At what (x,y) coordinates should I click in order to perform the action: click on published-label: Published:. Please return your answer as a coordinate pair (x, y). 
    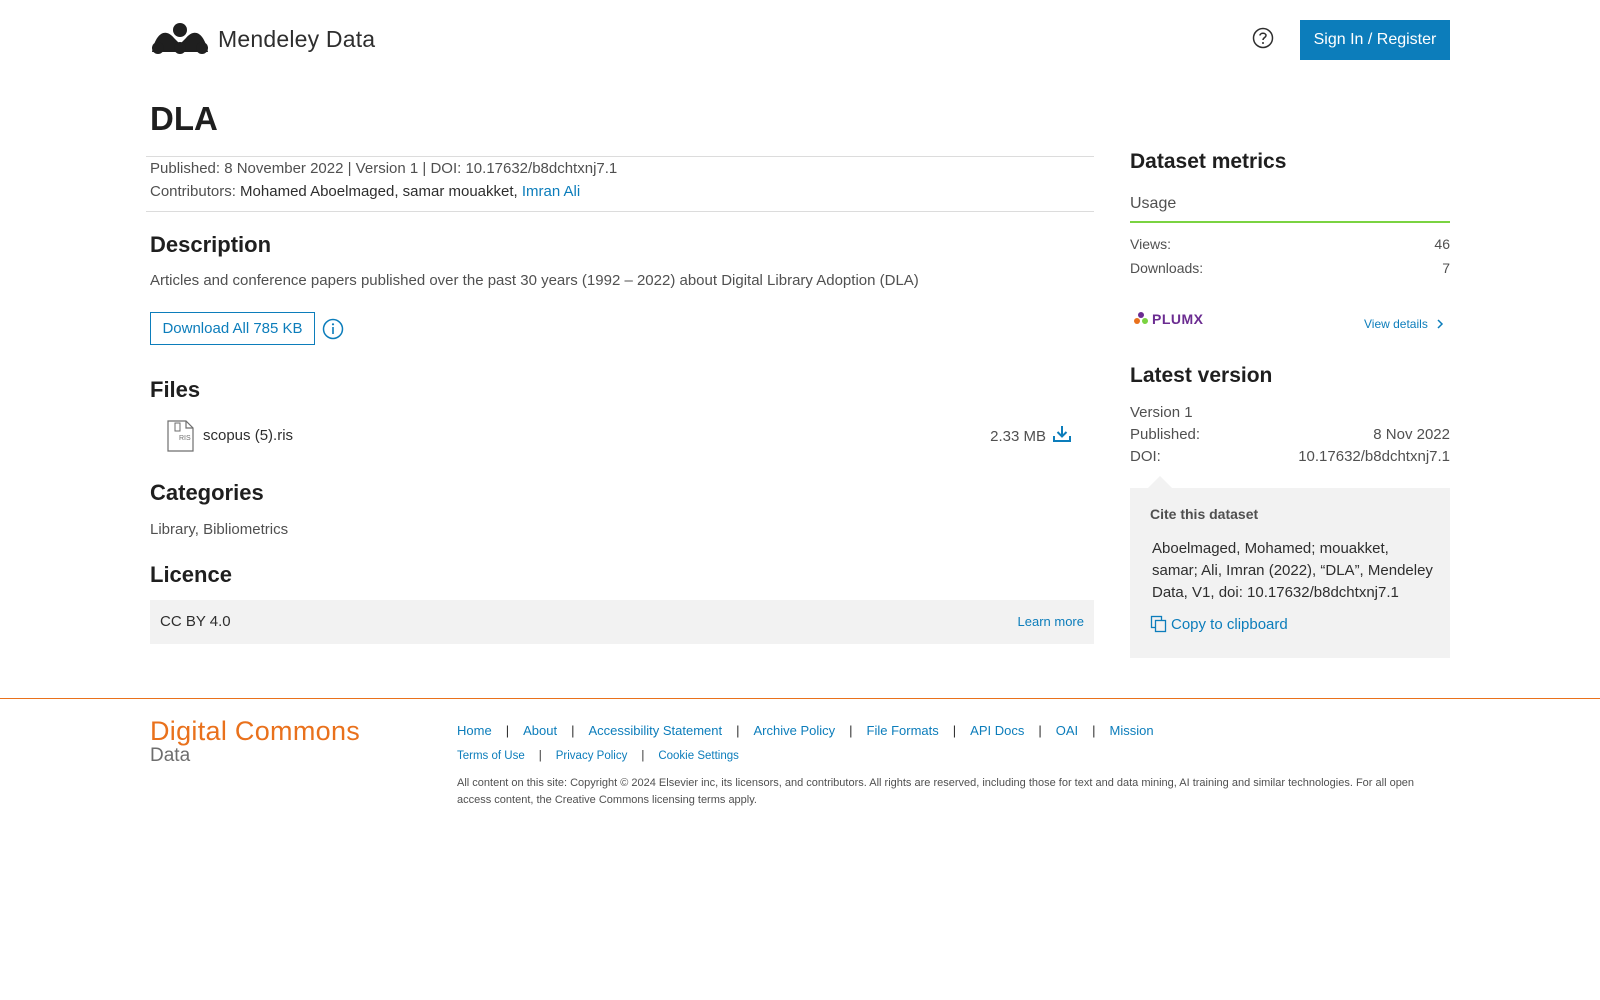
    Looking at the image, I should click on (1165, 434).